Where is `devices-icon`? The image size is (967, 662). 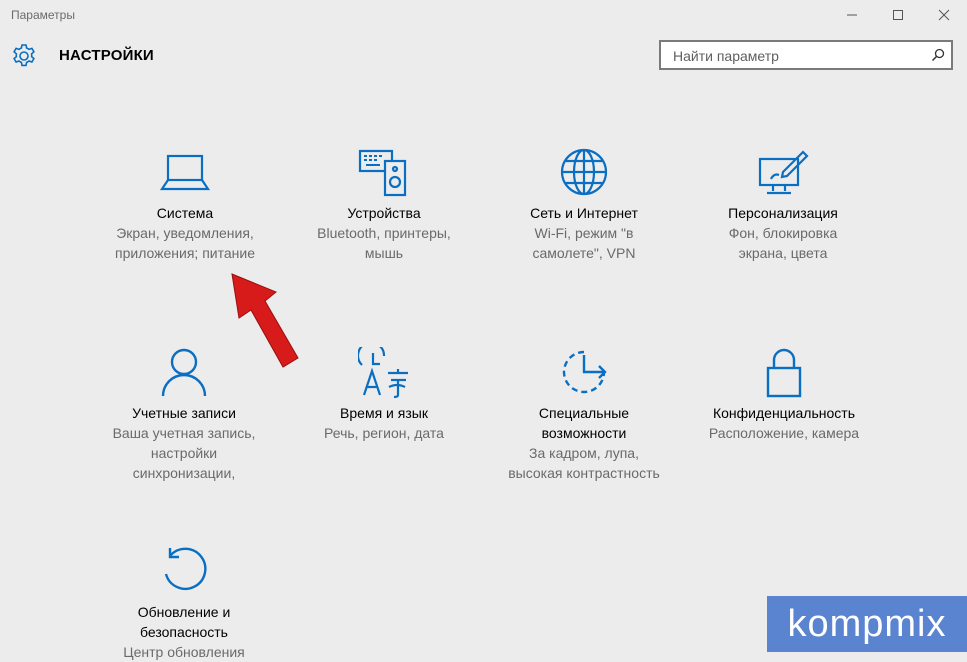
devices-icon is located at coordinates (382, 173).